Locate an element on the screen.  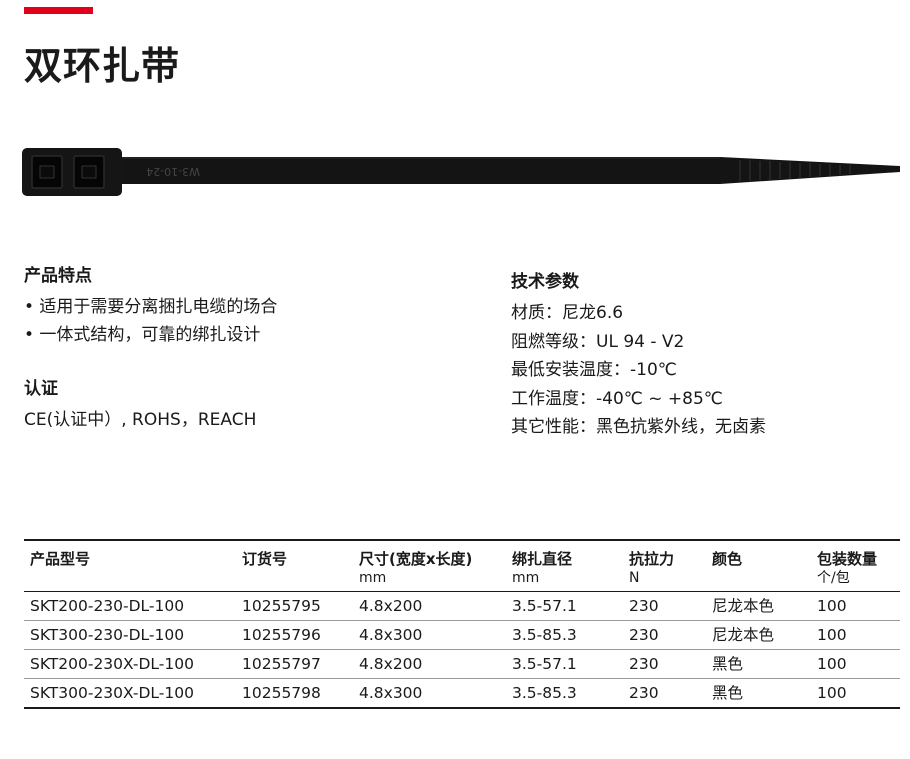
cable-tie-icon: W3-10-24 is located at coordinates (461, 172).